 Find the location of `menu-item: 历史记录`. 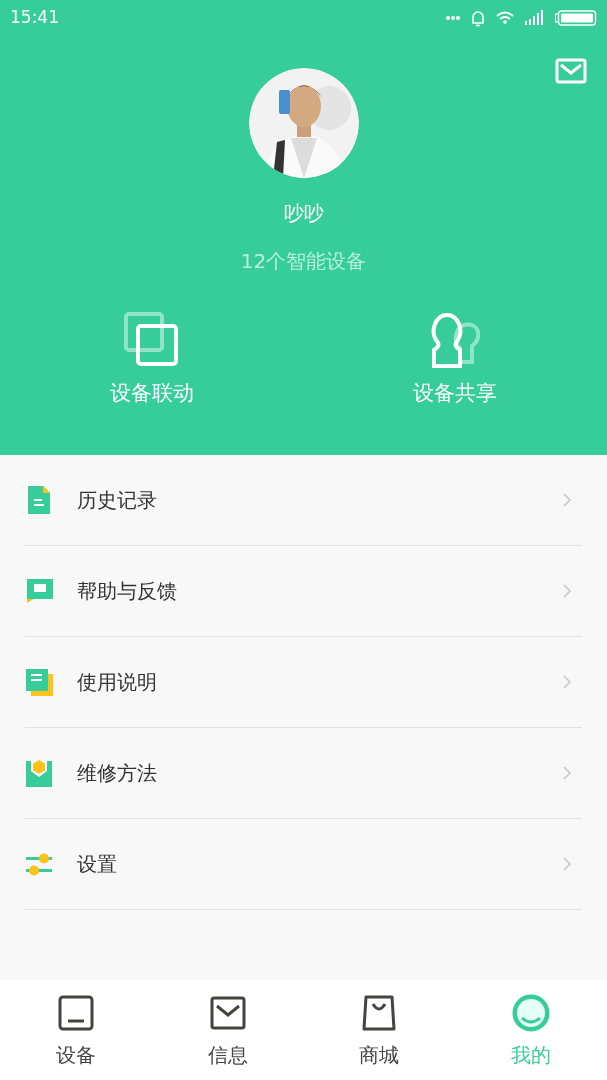

menu-item: 历史记录 is located at coordinates (303, 500).